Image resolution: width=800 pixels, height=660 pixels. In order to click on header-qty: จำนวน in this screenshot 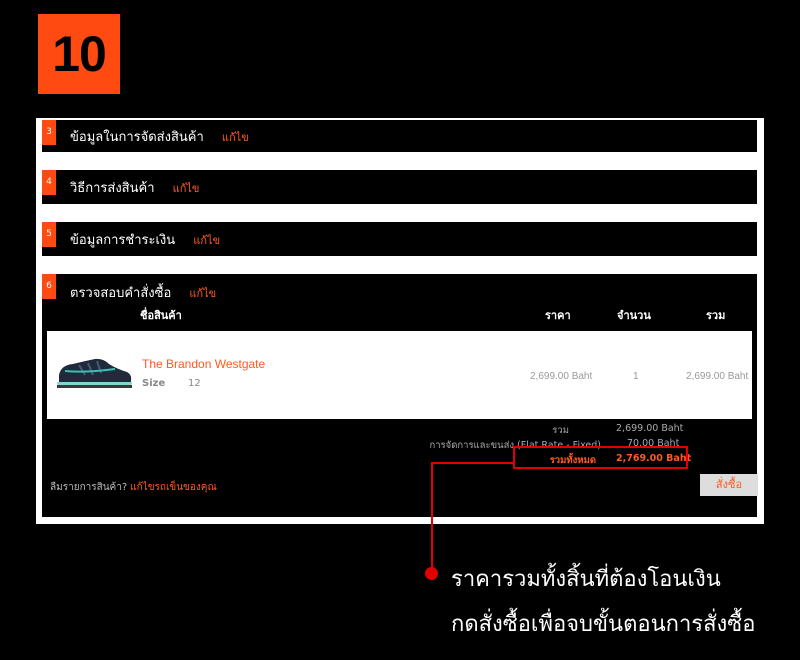, I will do `click(634, 315)`.